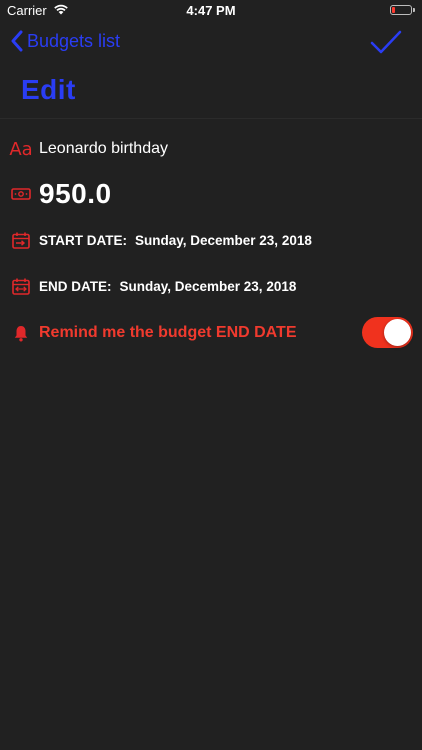 This screenshot has width=422, height=750. Describe the element at coordinates (83, 240) in the screenshot. I see `start-date-label: START DATE:` at that location.